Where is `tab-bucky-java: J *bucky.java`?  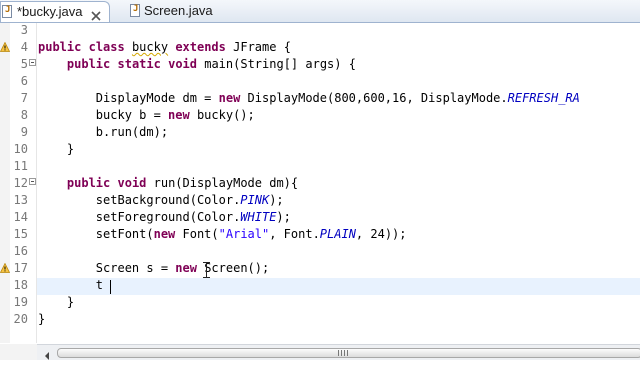 tab-bucky-java: J *bucky.java is located at coordinates (55, 11).